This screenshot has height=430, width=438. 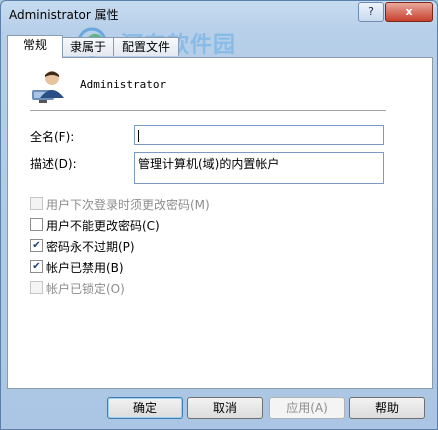 I want to click on text-caret, so click(x=138, y=135).